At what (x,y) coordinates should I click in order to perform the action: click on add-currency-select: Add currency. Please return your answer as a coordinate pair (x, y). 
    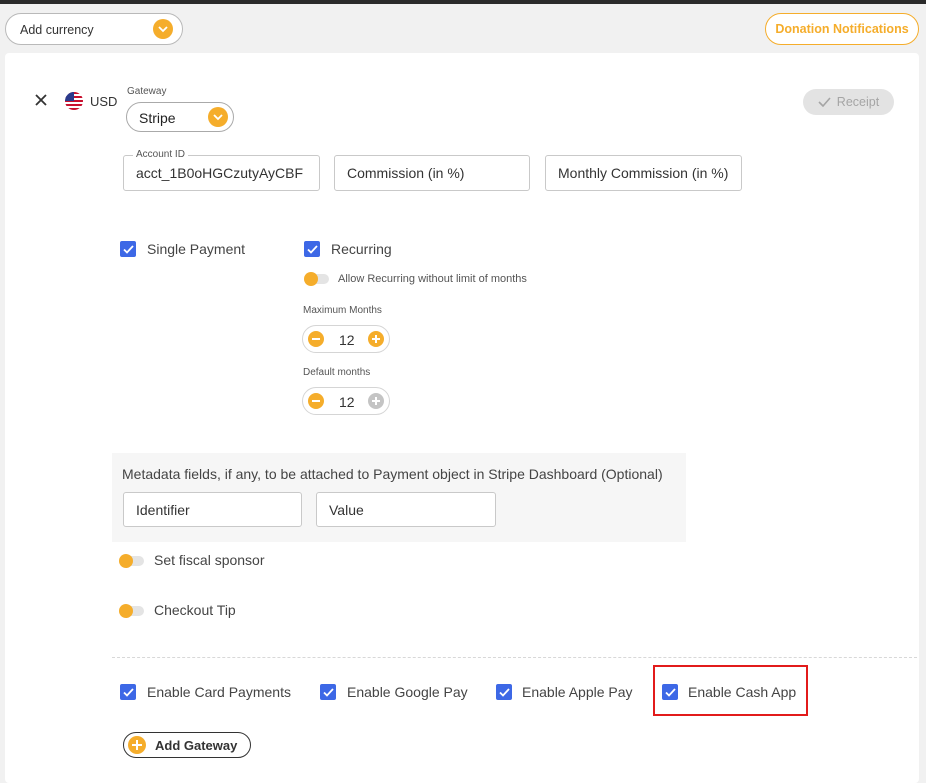
    Looking at the image, I should click on (94, 29).